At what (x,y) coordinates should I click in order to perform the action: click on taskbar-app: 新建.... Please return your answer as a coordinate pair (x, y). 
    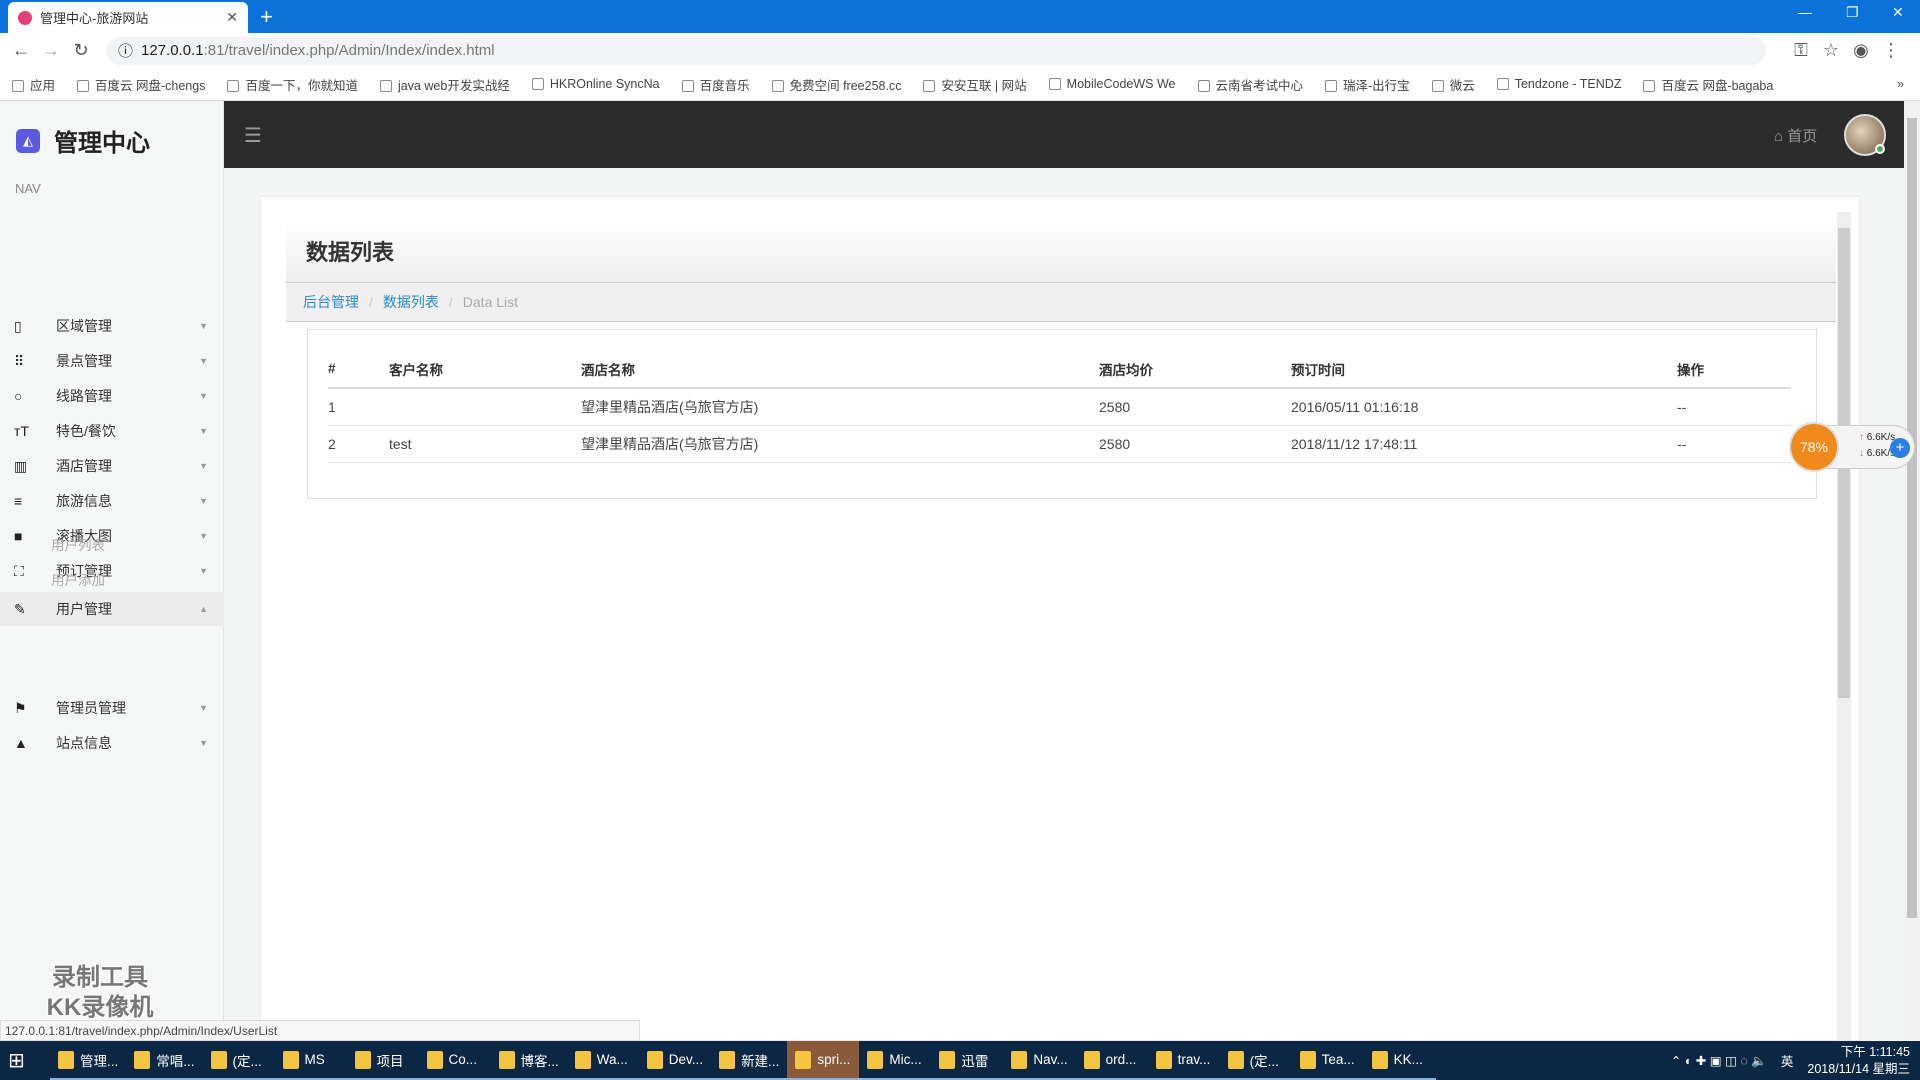
    Looking at the image, I should click on (749, 1060).